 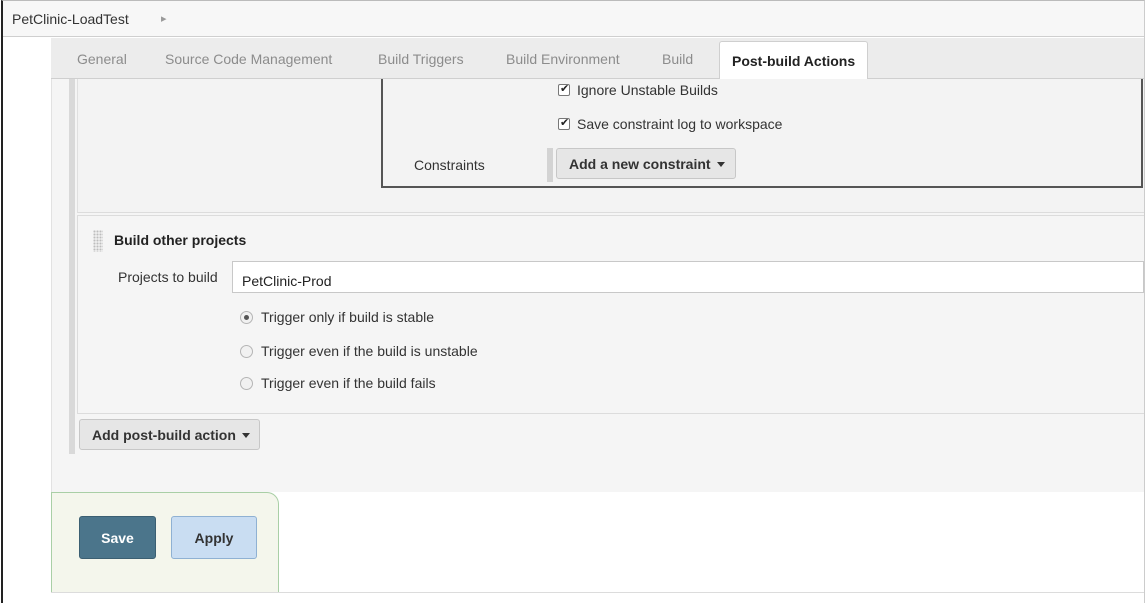 What do you see at coordinates (794, 60) in the screenshot?
I see `tab-post-build-actions: Post-build Actions` at bounding box center [794, 60].